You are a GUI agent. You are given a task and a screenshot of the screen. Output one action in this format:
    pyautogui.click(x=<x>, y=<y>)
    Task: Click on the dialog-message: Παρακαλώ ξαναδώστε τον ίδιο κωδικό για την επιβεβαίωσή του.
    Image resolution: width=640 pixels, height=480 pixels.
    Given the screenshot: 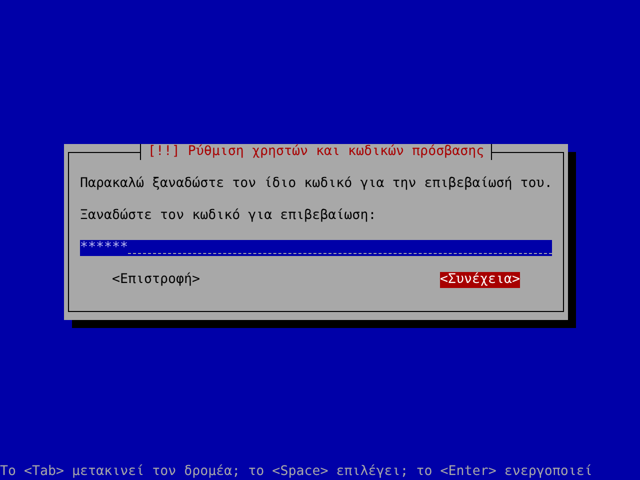 What is the action you would take?
    pyautogui.click(x=316, y=184)
    